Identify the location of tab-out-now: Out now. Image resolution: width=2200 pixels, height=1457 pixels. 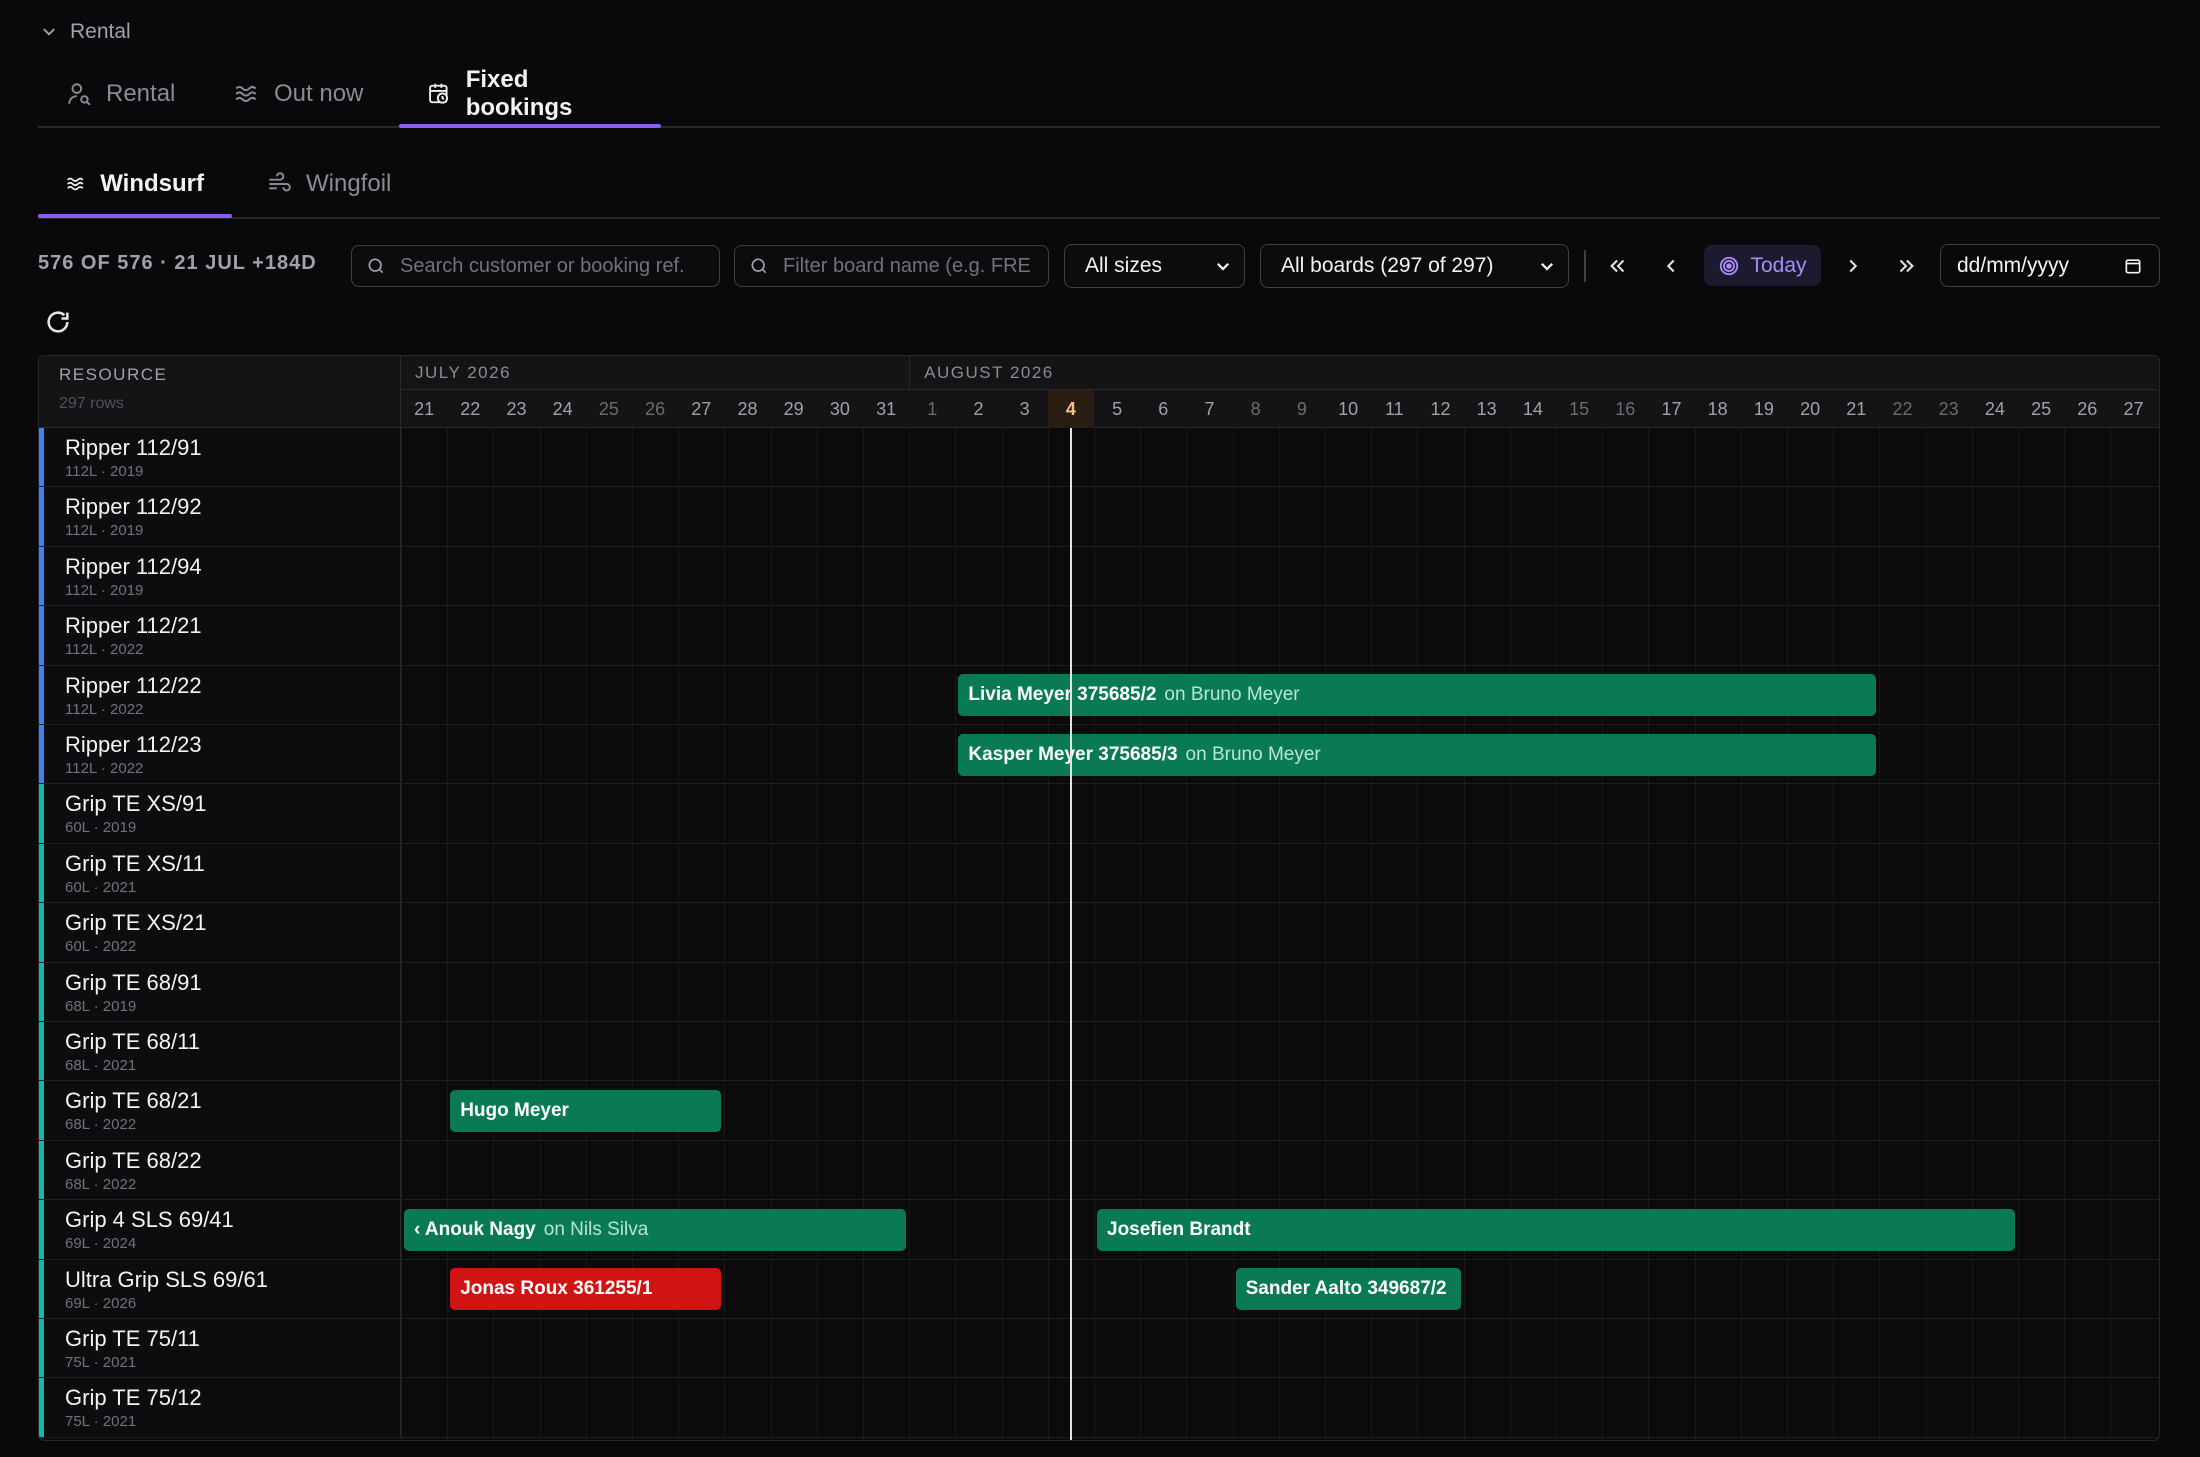
(298, 94).